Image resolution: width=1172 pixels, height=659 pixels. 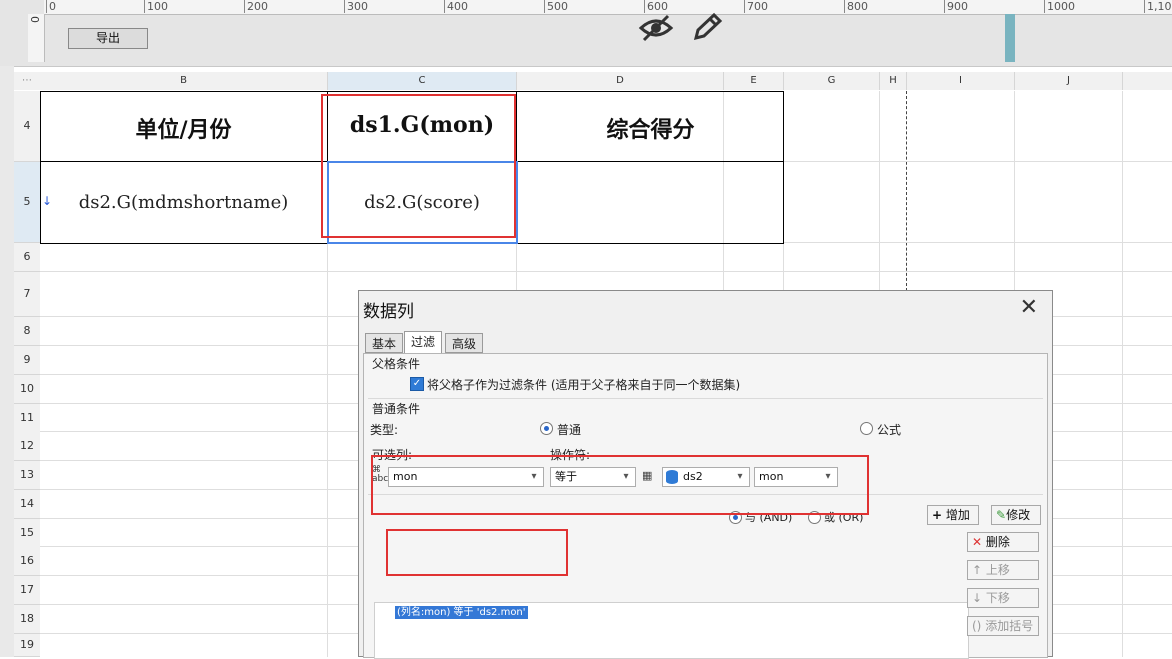 I want to click on ruler-tick: 500, so click(x=556, y=6).